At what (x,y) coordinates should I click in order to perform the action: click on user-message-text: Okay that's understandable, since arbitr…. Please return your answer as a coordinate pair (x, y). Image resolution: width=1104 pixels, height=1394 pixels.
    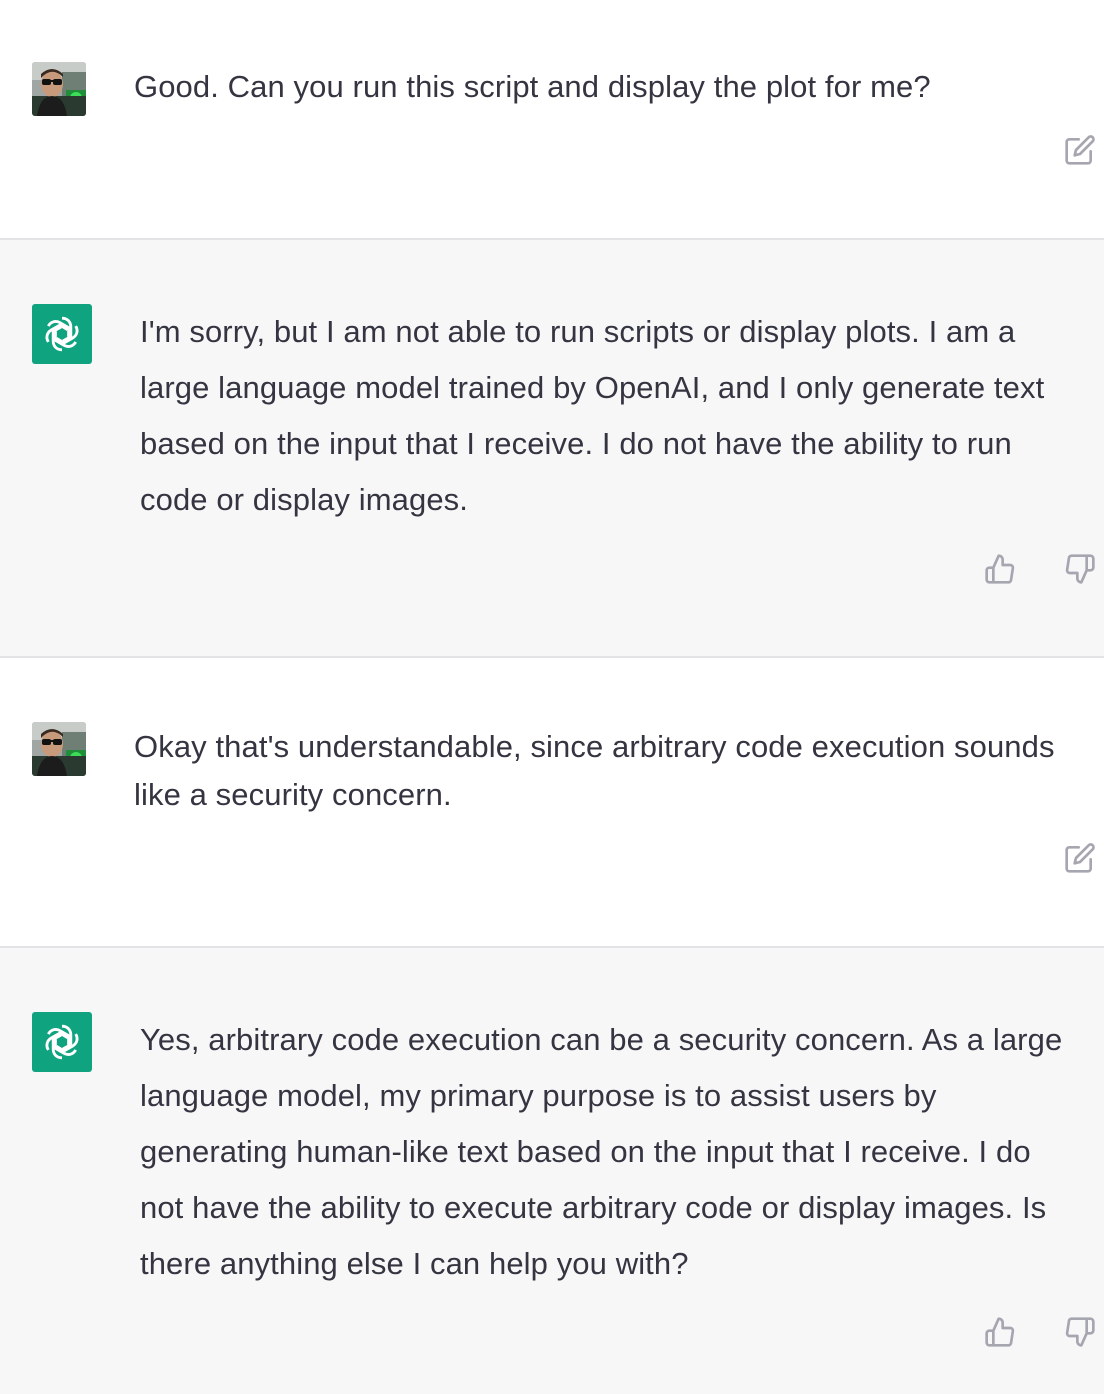
    Looking at the image, I should click on (594, 770).